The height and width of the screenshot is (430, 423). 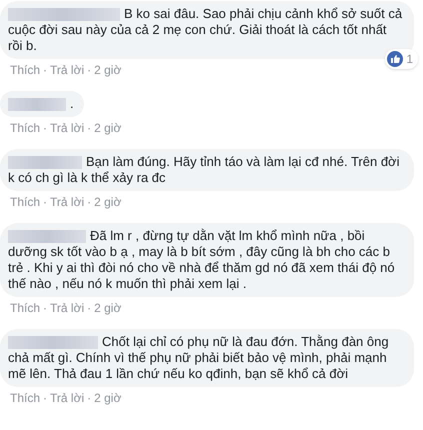 I want to click on reaction-count: 1, so click(x=410, y=59).